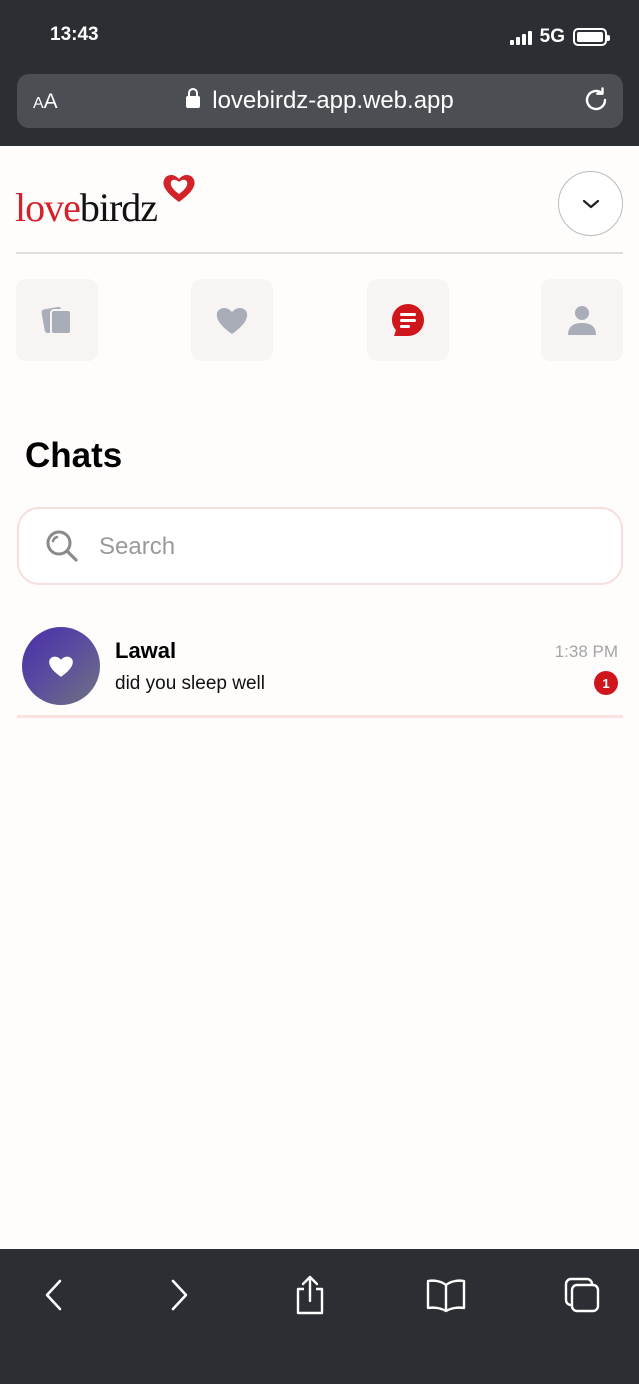  I want to click on share-icon, so click(310, 1295).